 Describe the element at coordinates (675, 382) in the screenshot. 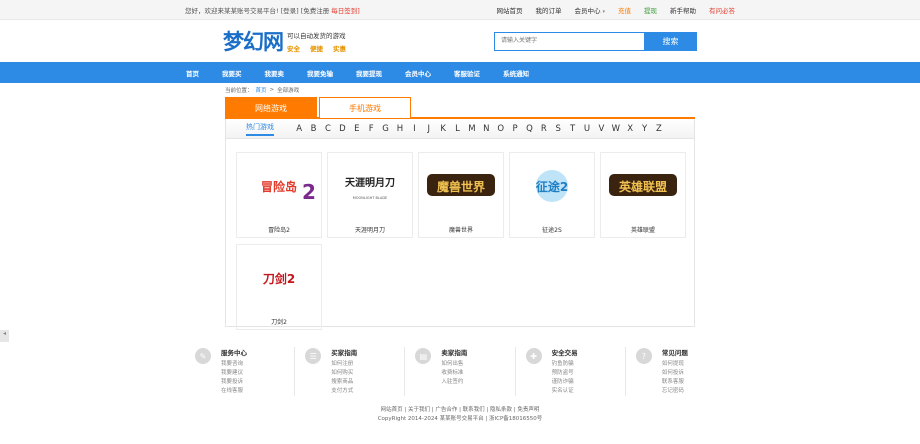

I see `help-link: 联系客服` at that location.